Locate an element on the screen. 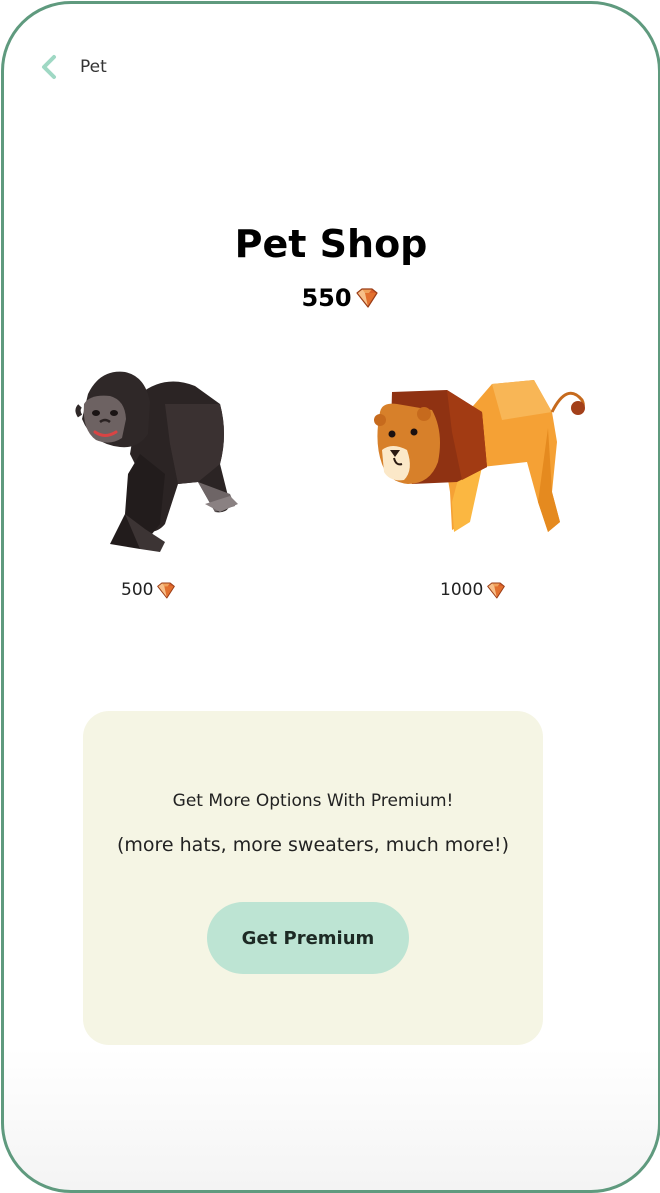  top-bar: Pet is located at coordinates (70, 67).